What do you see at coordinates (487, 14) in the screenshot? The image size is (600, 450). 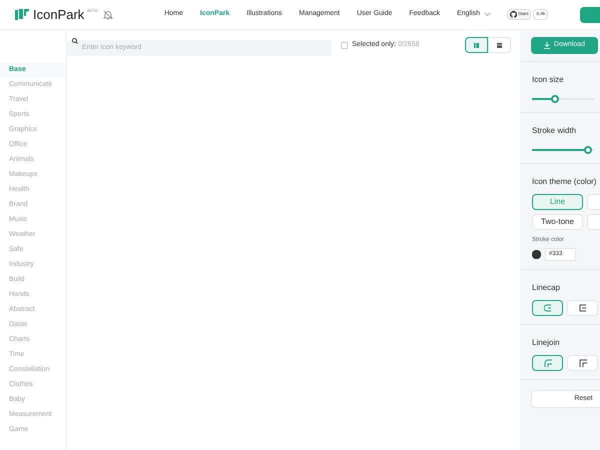 I see `chevron-down-icon` at bounding box center [487, 14].